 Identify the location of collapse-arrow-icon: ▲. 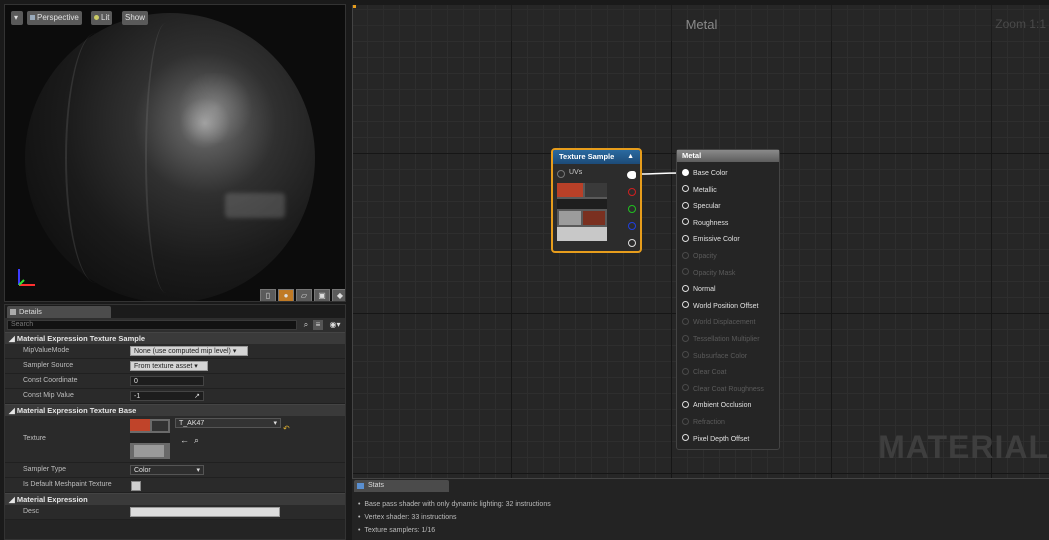
(630, 157).